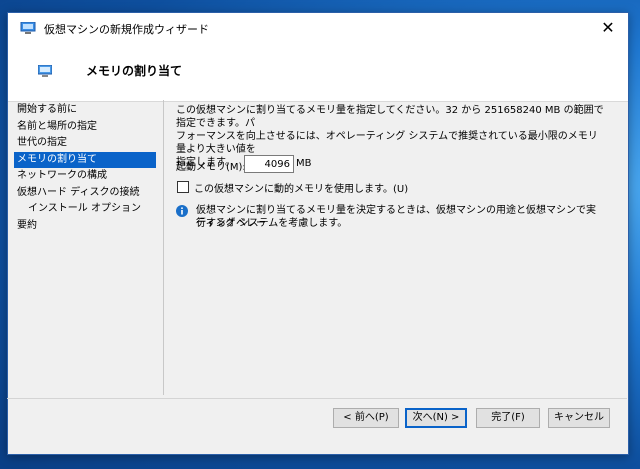 Image resolution: width=640 pixels, height=469 pixels. I want to click on nav-item-virtual-hard-disk: 仮想ハード ディスクの接続, so click(85, 193).